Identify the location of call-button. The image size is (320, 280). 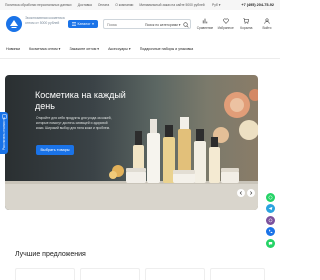
(270, 232).